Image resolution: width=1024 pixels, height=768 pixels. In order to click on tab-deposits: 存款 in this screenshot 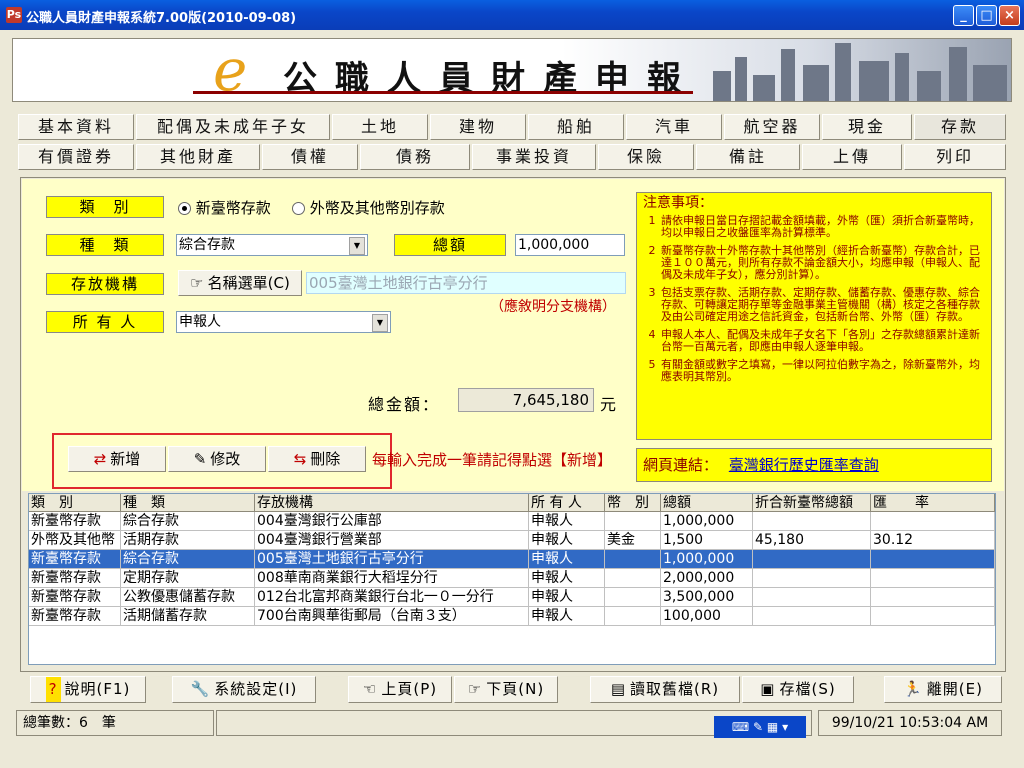, I will do `click(960, 127)`.